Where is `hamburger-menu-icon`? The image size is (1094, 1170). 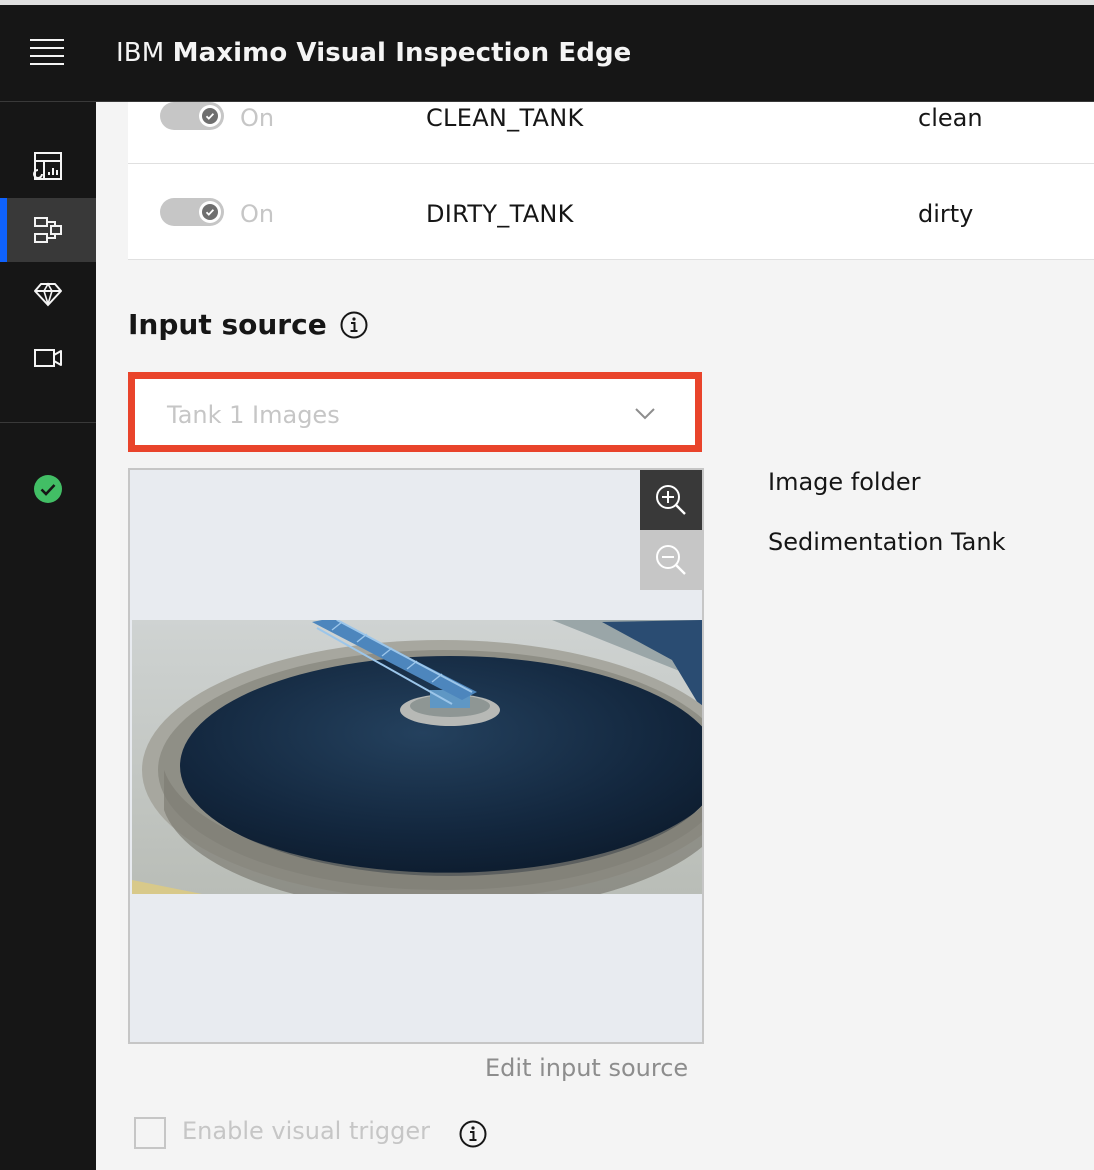 hamburger-menu-icon is located at coordinates (47, 52).